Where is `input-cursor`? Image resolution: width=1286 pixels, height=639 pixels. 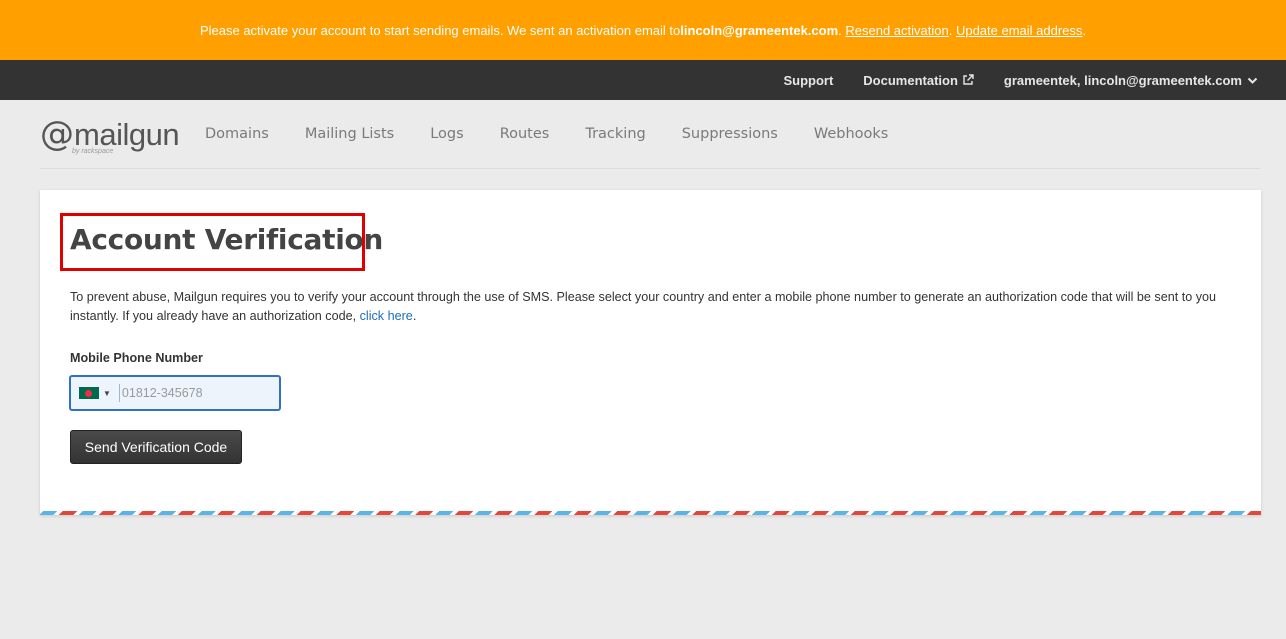
input-cursor is located at coordinates (119, 393).